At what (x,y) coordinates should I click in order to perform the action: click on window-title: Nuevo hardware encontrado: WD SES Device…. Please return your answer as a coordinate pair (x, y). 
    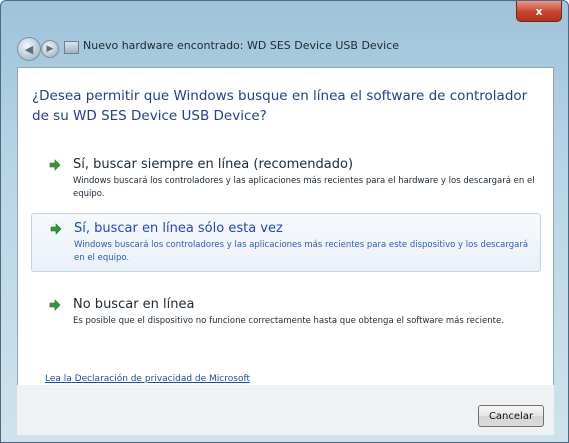
    Looking at the image, I should click on (241, 45).